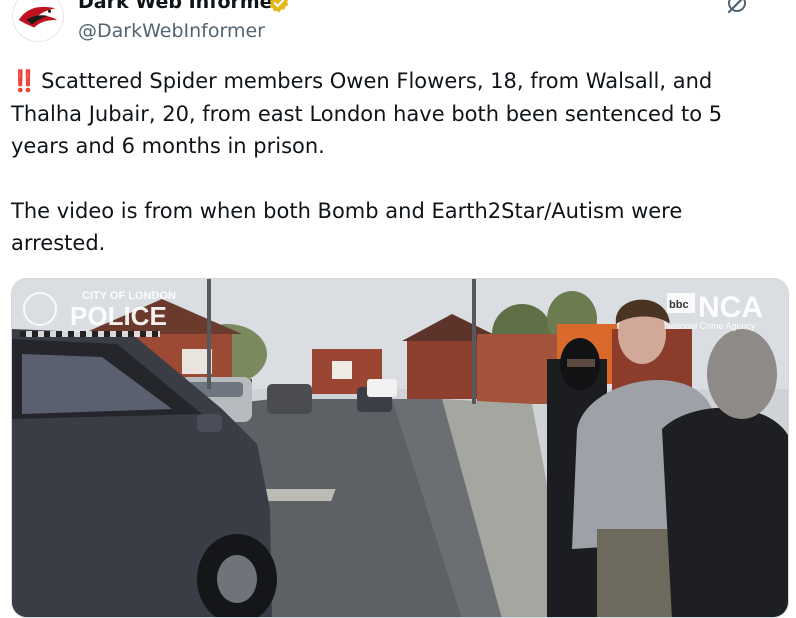 Image resolution: width=796 pixels, height=618 pixels. Describe the element at coordinates (24, 81) in the screenshot. I see `double-exclamation-emoji: ‼️` at that location.